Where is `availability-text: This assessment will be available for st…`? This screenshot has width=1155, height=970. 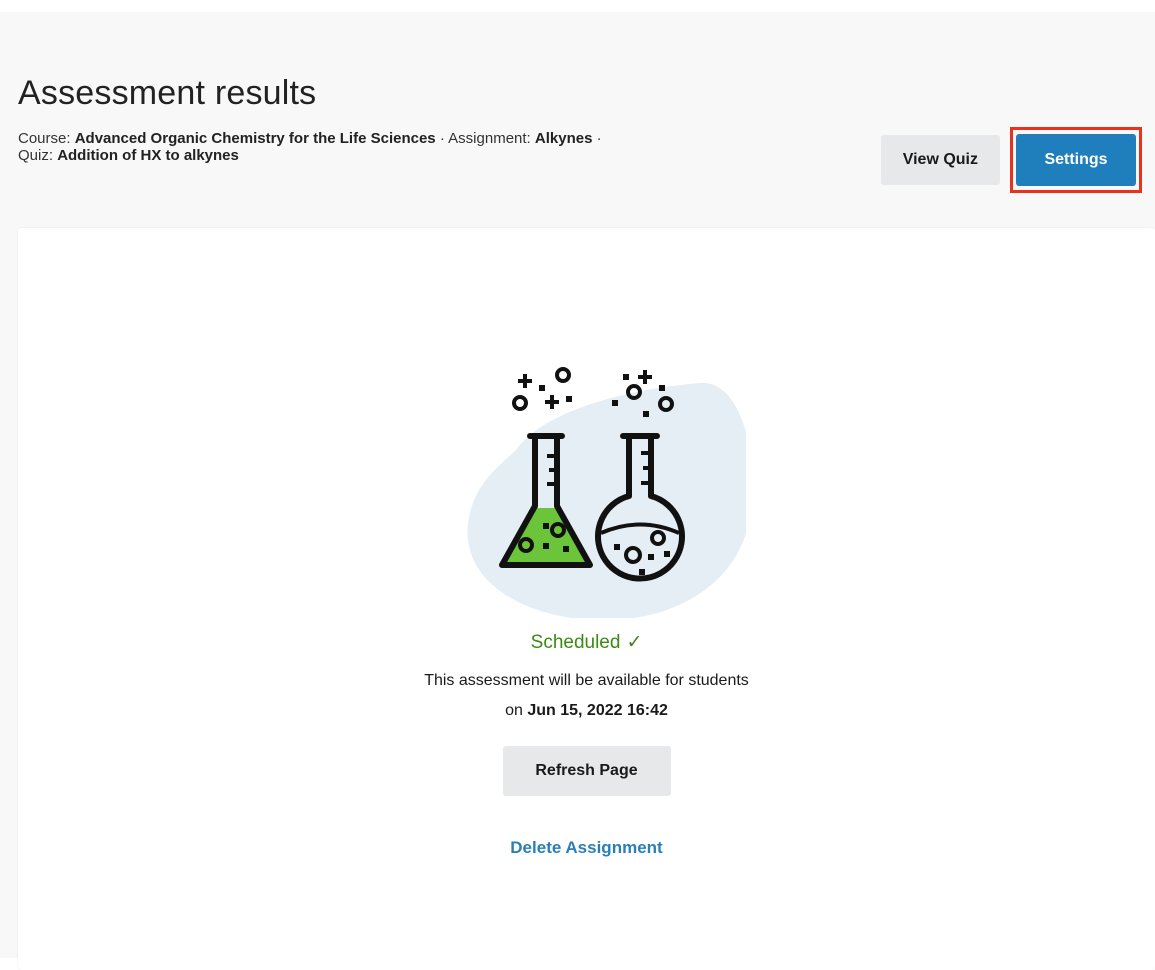
availability-text: This assessment will be available for st… is located at coordinates (586, 680).